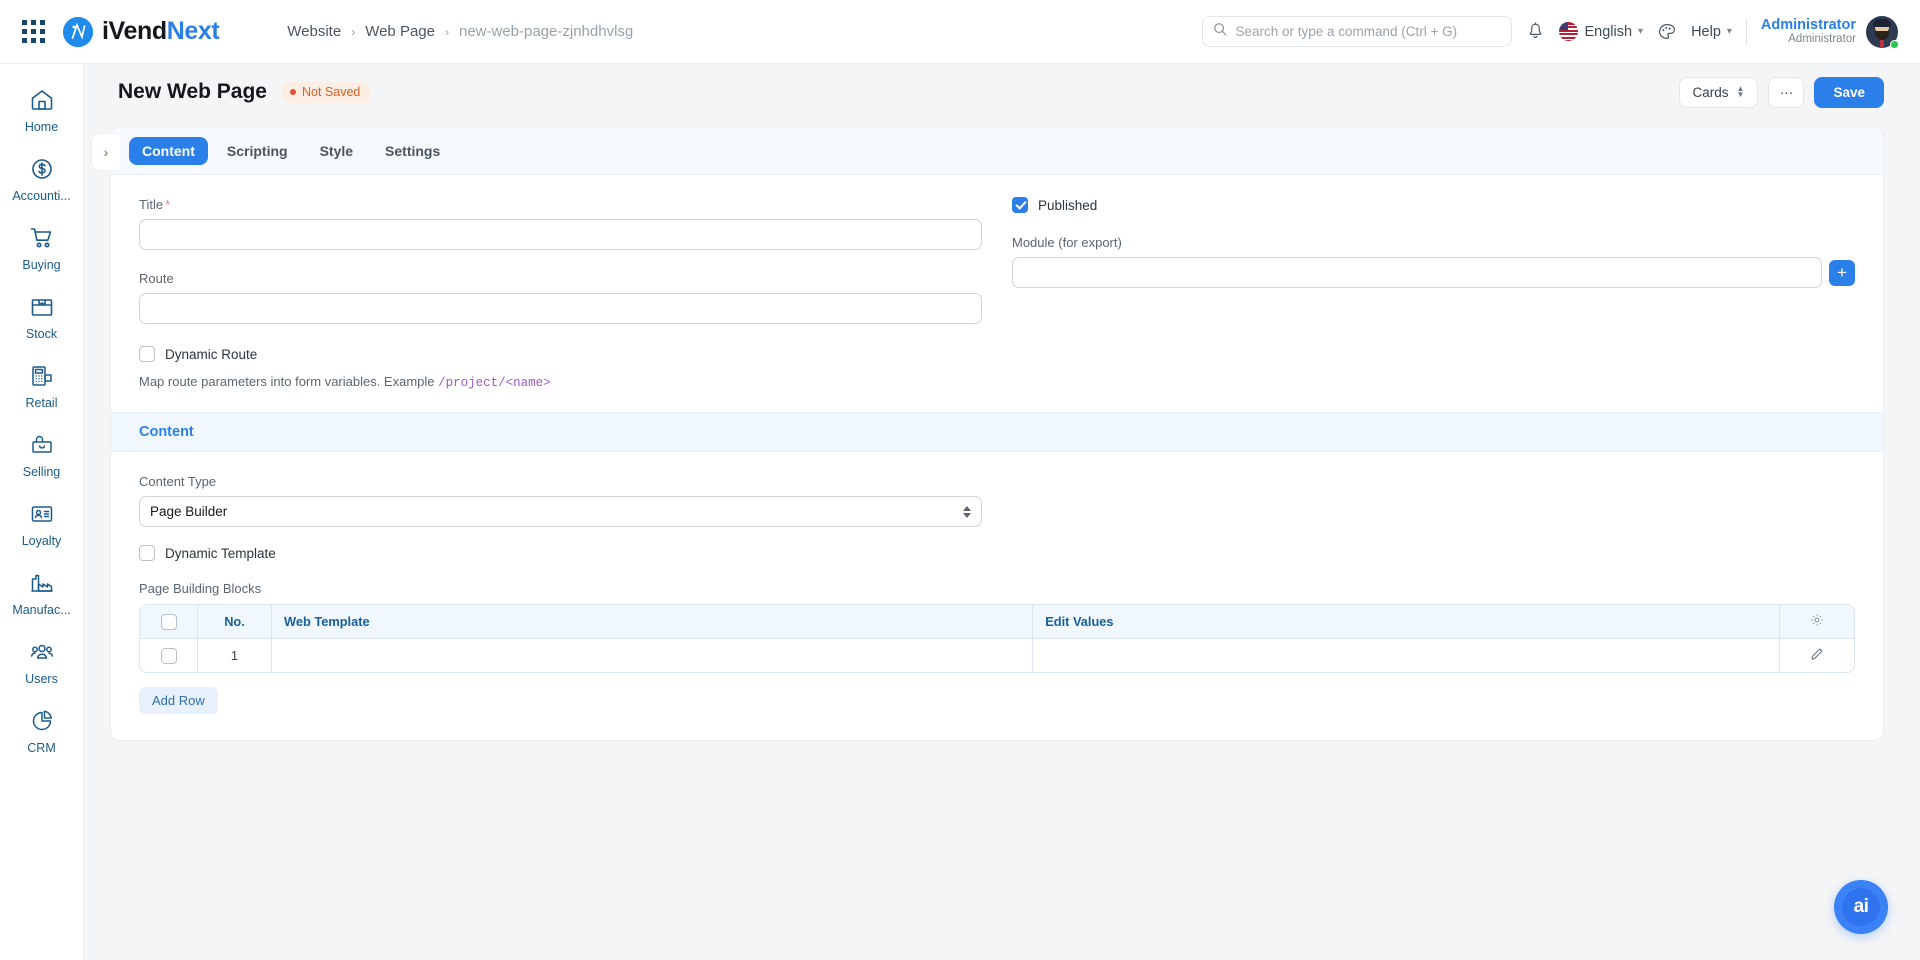 This screenshot has width=1920, height=960. Describe the element at coordinates (560, 553) in the screenshot. I see `dynamic-template-checkbox-row: Dynamic Template` at that location.